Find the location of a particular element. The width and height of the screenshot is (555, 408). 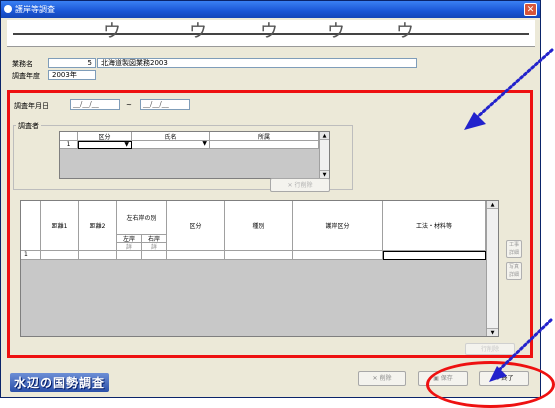

main-scrollbar: ▲ ▼ is located at coordinates (492, 268).